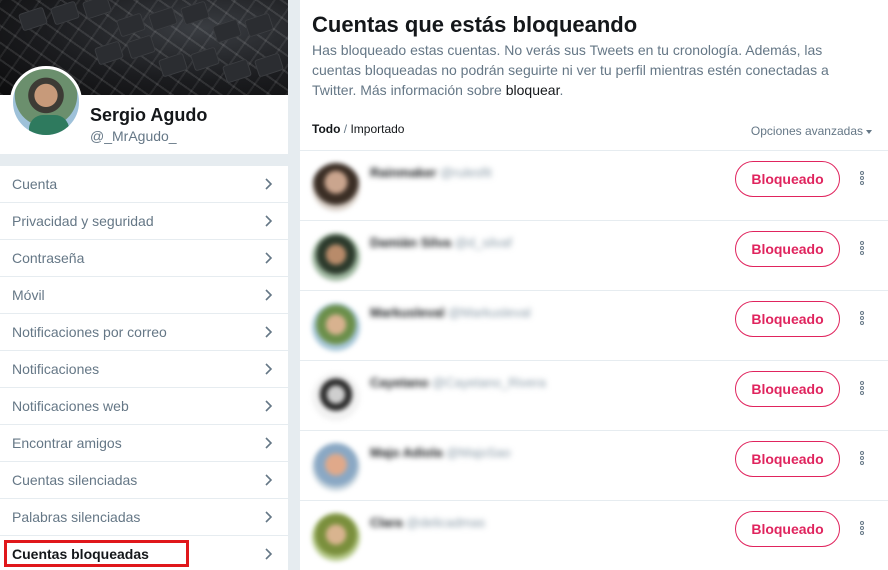 The image size is (888, 570). Describe the element at coordinates (466, 172) in the screenshot. I see `account-handle: @rulesfit` at that location.